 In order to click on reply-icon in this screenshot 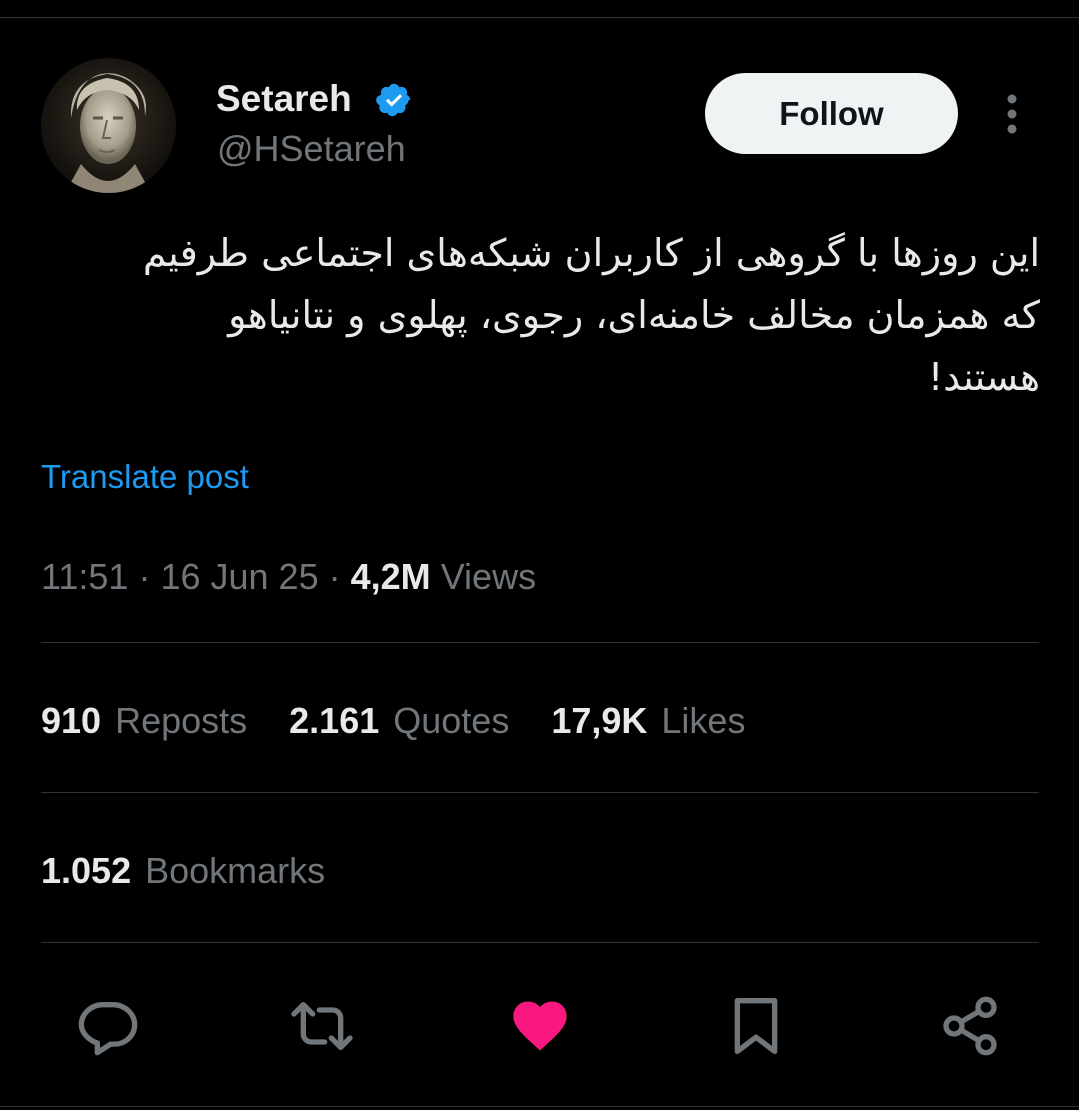, I will do `click(108, 1026)`.